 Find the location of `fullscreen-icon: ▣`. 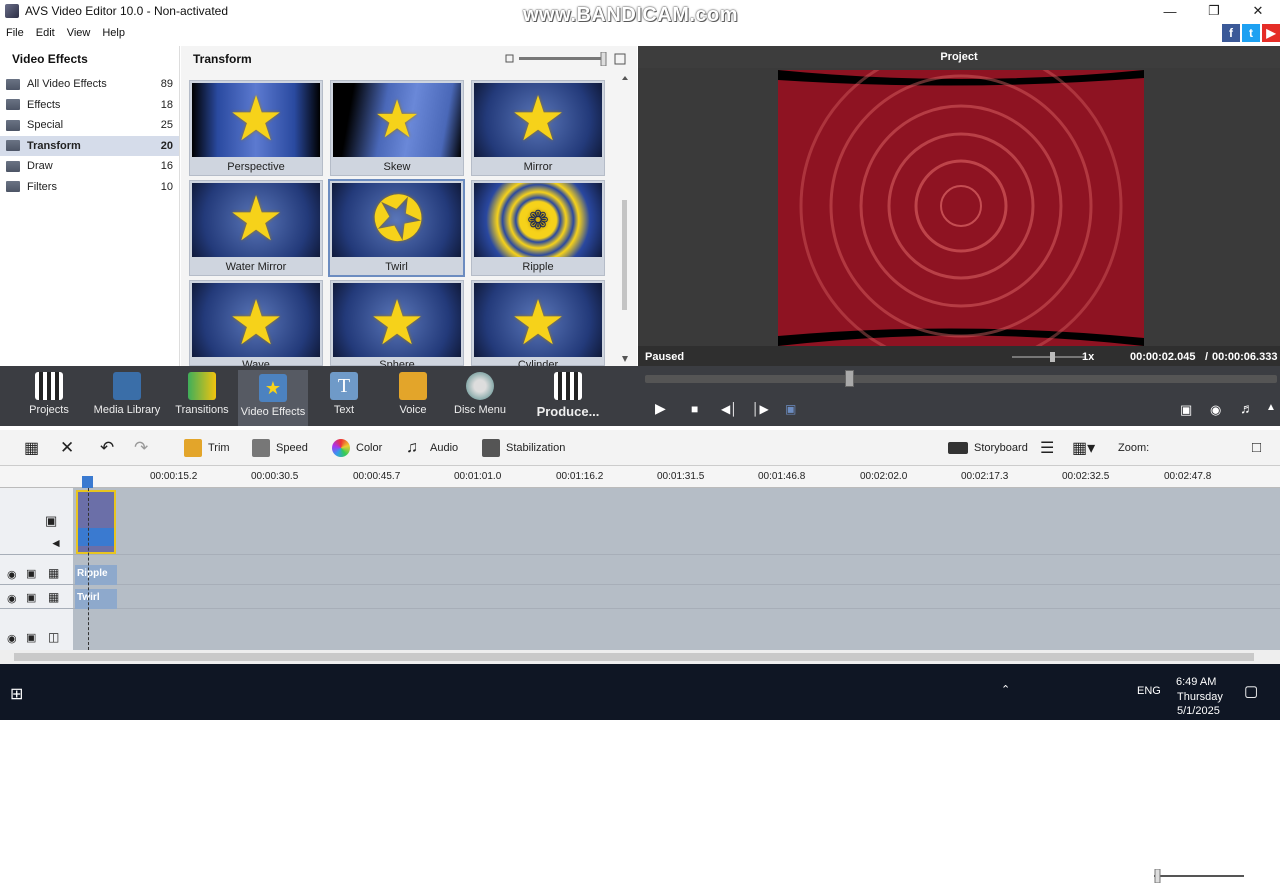

fullscreen-icon: ▣ is located at coordinates (1186, 410).